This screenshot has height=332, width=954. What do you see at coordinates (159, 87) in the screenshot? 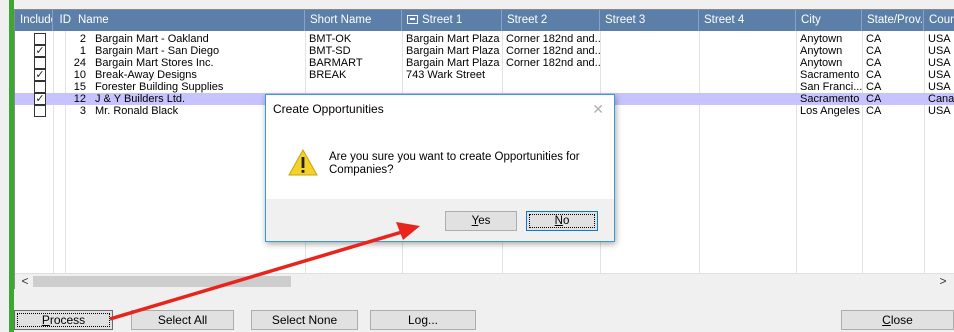
I see `cell-name: Forester Building Supplies` at bounding box center [159, 87].